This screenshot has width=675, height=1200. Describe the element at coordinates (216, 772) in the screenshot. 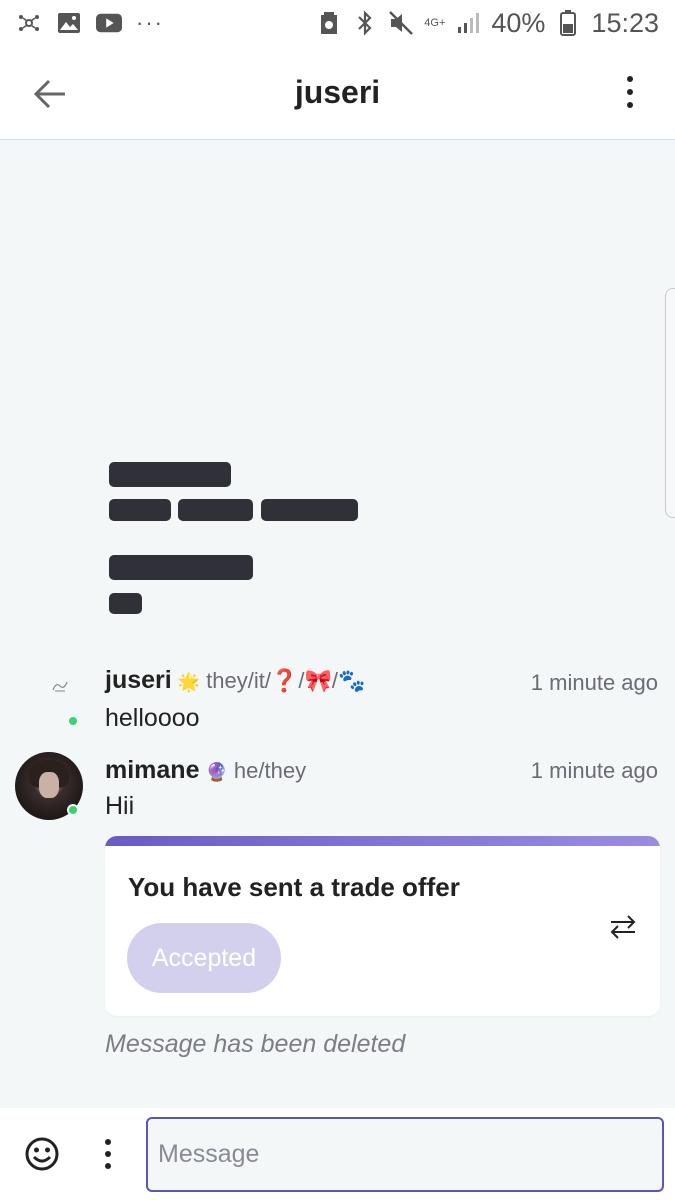

I see `user-badge-icon: 🔮` at that location.